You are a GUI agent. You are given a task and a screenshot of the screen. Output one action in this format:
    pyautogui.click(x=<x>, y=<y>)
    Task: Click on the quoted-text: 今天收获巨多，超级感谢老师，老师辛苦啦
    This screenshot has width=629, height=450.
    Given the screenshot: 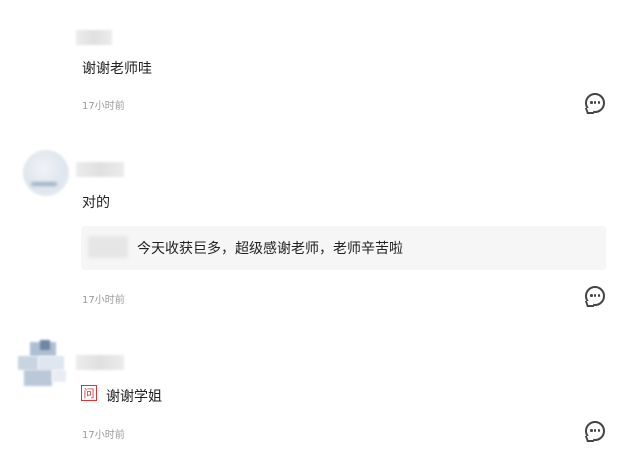 What is the action you would take?
    pyautogui.click(x=270, y=249)
    